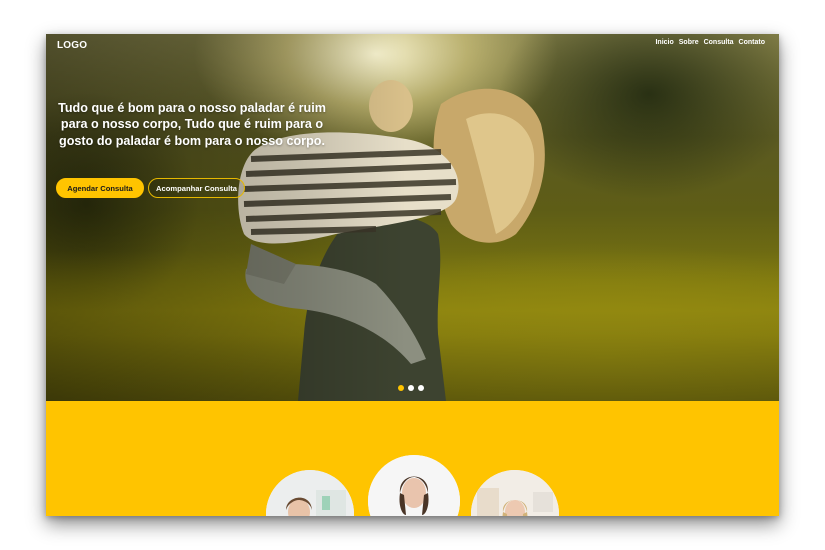 This screenshot has height=550, width=825. I want to click on main-navigation: Inicio Sobre Consulta Contato, so click(710, 42).